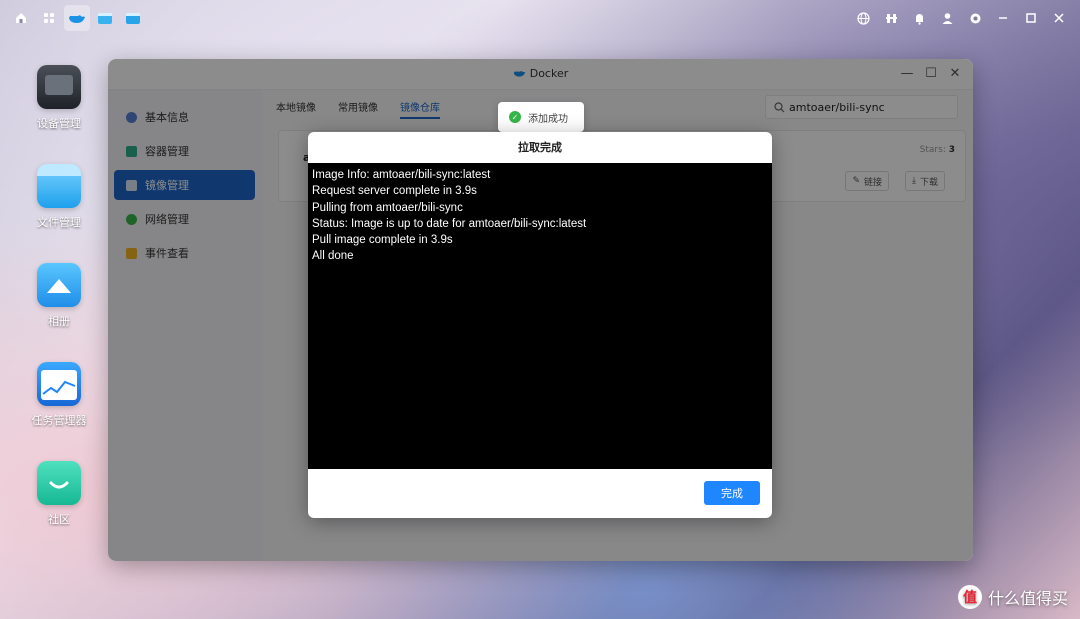 The image size is (1080, 619). I want to click on desktop-icon-task-manager: 任务管理器, so click(59, 395).